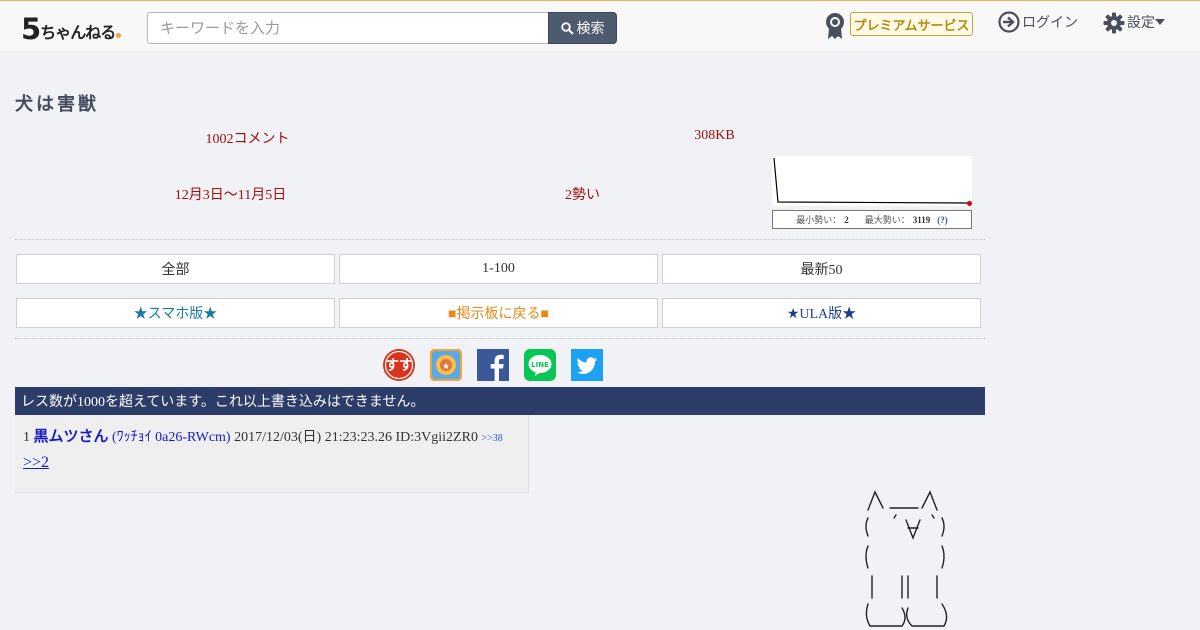 This screenshot has height=630, width=1200. I want to click on nav-1-100-button: 1-100, so click(498, 269).